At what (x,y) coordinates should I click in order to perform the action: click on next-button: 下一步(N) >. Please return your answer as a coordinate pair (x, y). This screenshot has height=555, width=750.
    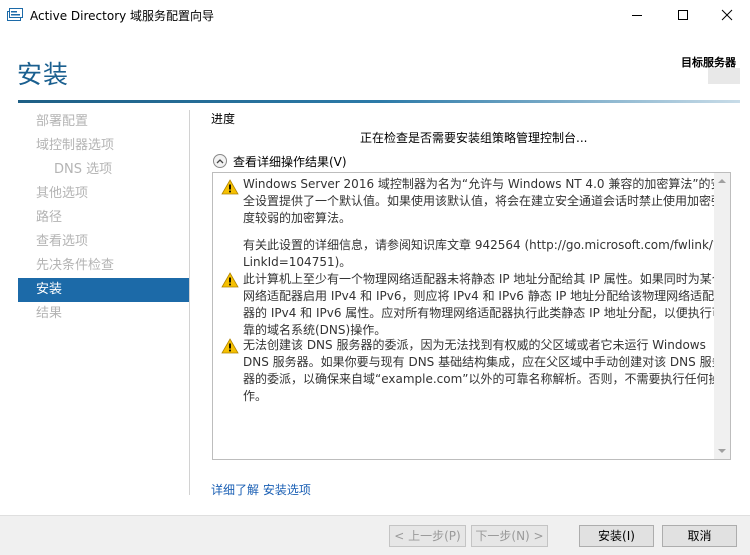
    Looking at the image, I should click on (509, 536).